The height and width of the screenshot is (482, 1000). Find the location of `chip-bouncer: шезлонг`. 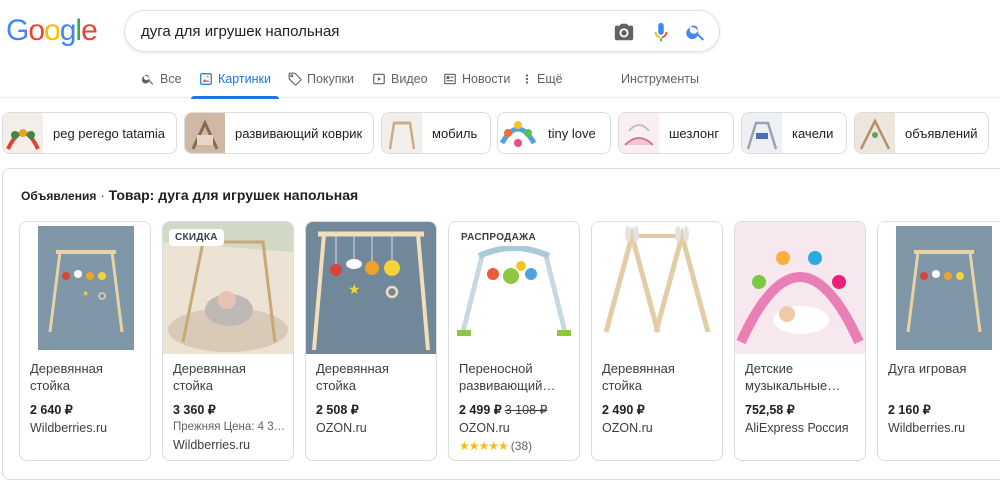

chip-bouncer: шезлонг is located at coordinates (676, 133).